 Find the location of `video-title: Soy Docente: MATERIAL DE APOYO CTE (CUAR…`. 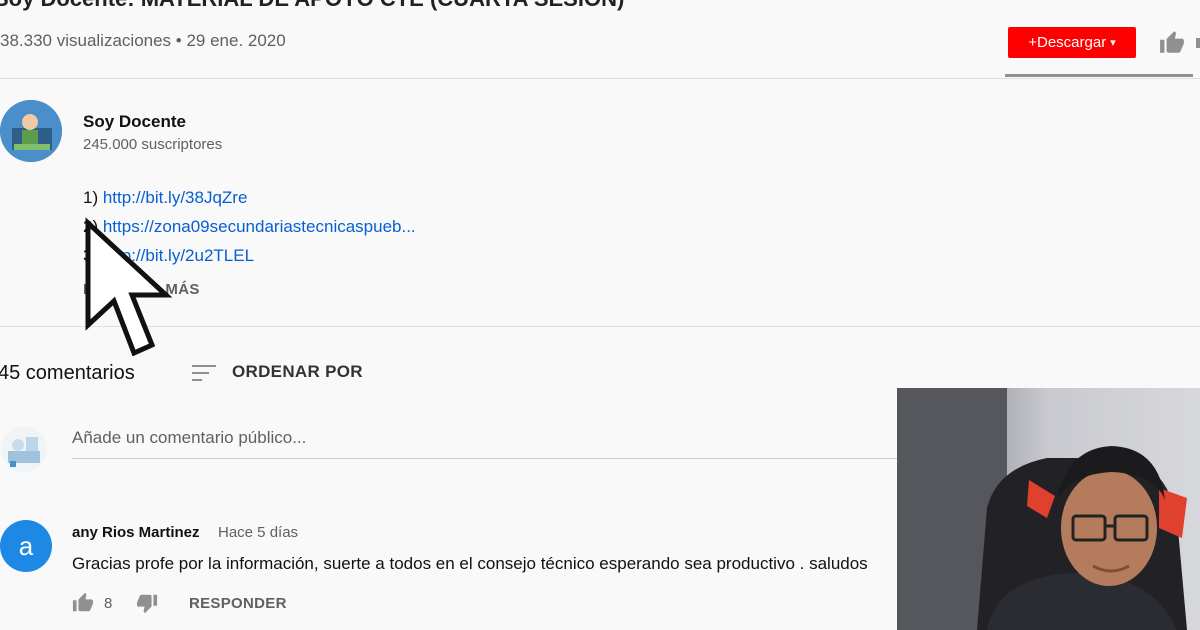

video-title: Soy Docente: MATERIAL DE APOYO CTE (CUAR… is located at coordinates (312, 6).